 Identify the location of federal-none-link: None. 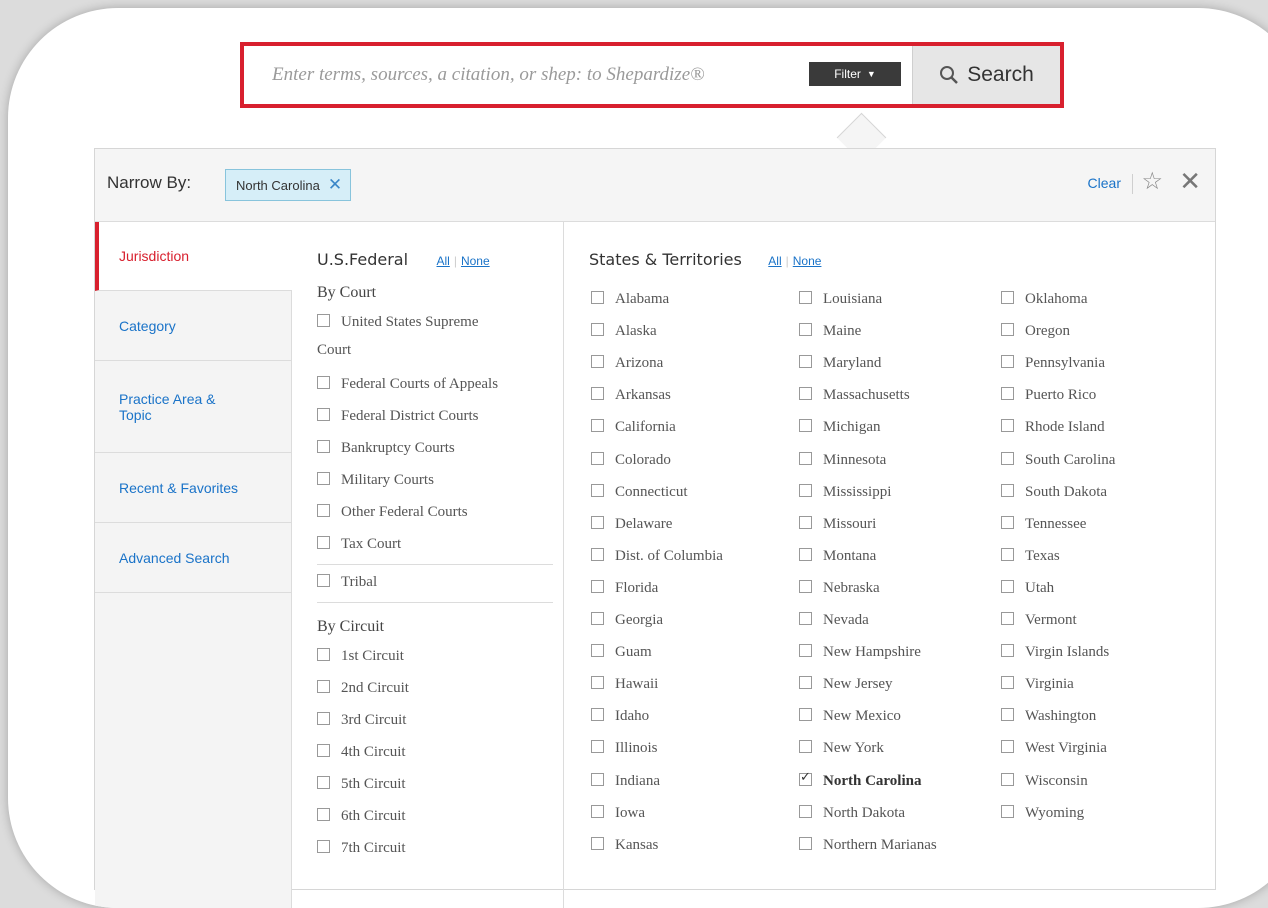
(475, 261).